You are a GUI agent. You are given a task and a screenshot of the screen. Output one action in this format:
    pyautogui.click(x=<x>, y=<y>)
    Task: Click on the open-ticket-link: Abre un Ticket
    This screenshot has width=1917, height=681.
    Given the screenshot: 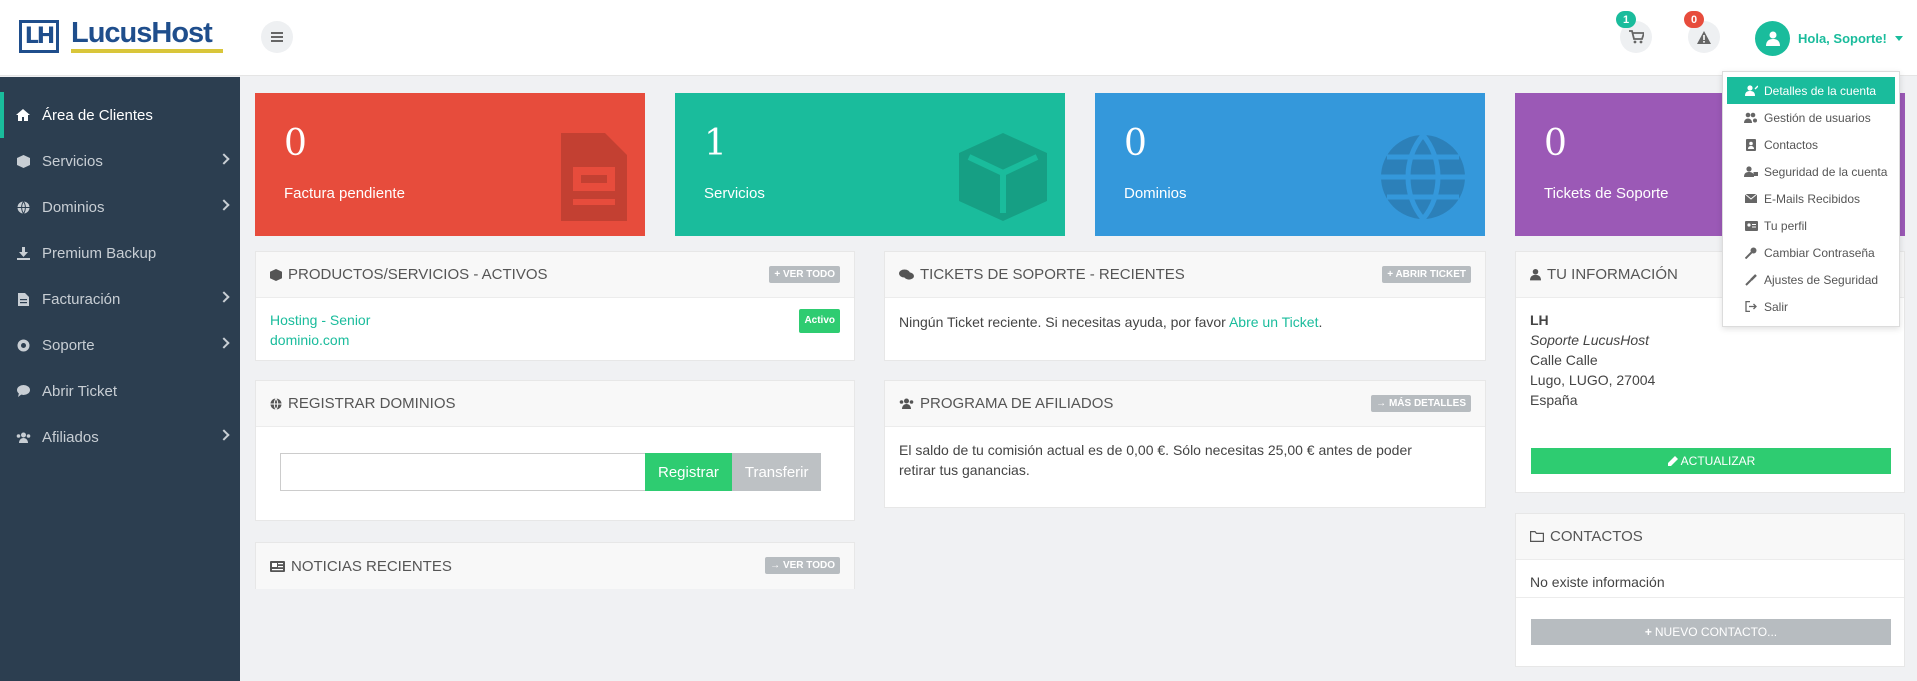 What is the action you would take?
    pyautogui.click(x=1274, y=322)
    